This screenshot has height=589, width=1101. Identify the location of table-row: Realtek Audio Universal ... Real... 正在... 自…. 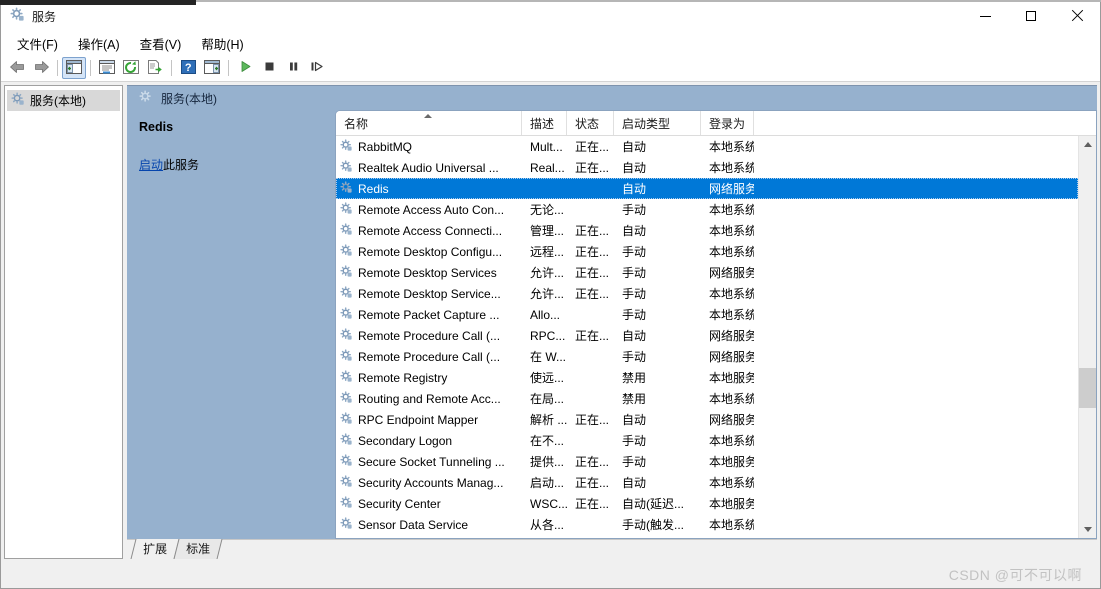
(707, 167).